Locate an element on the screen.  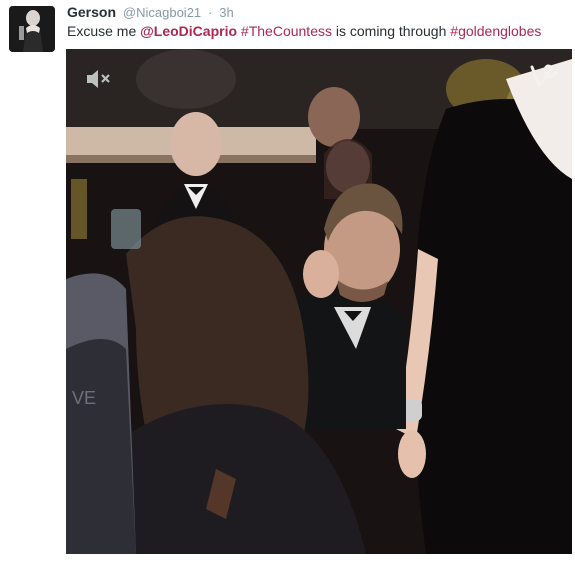
avatar is located at coordinates (32, 29).